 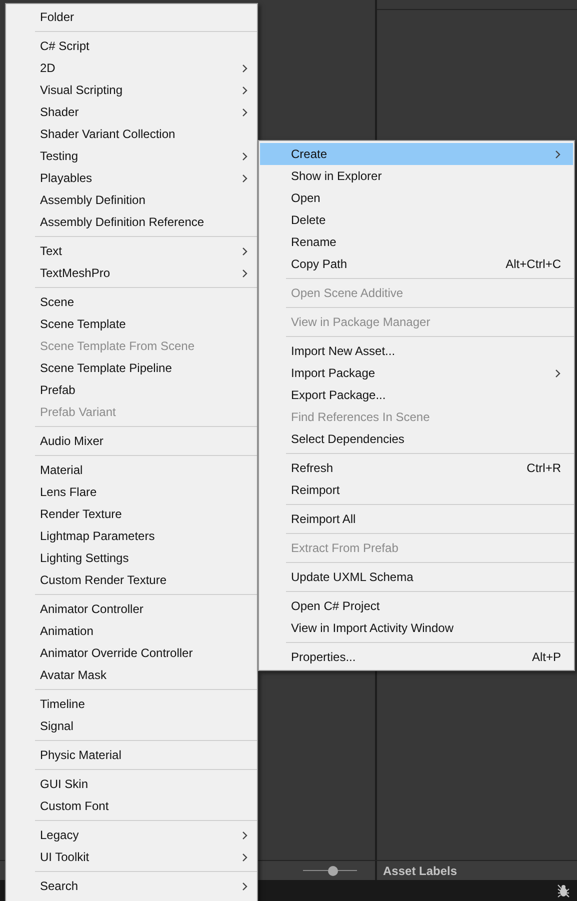 I want to click on menu-item: GUI Skin, so click(x=131, y=784).